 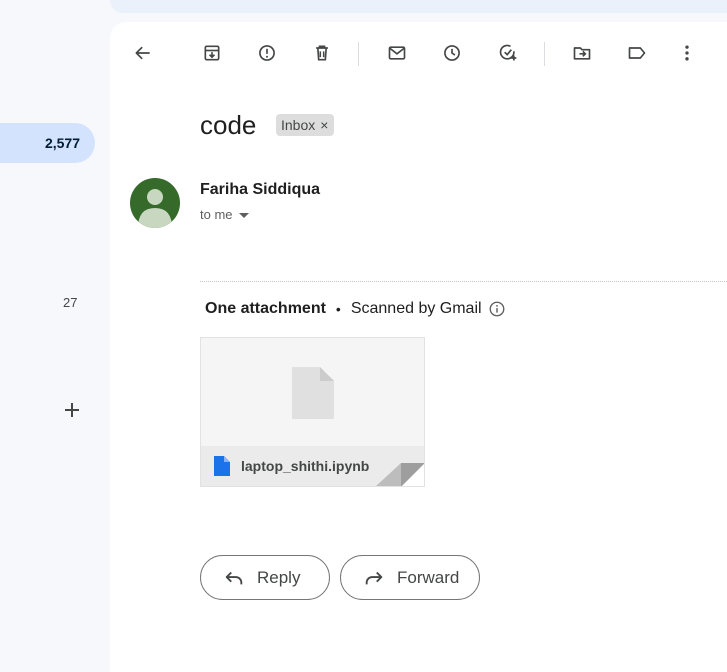 What do you see at coordinates (216, 214) in the screenshot?
I see `recipient-text: to me` at bounding box center [216, 214].